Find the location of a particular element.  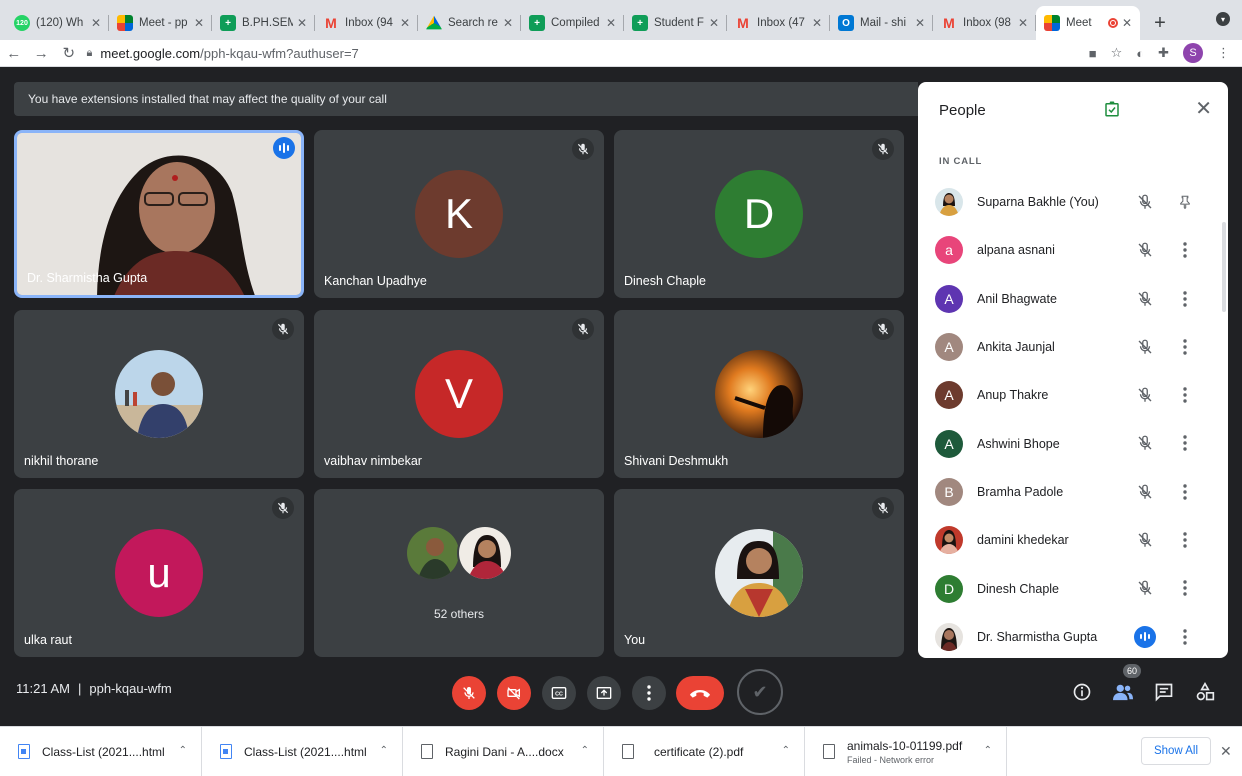

microphone-toggle-button is located at coordinates (469, 693).